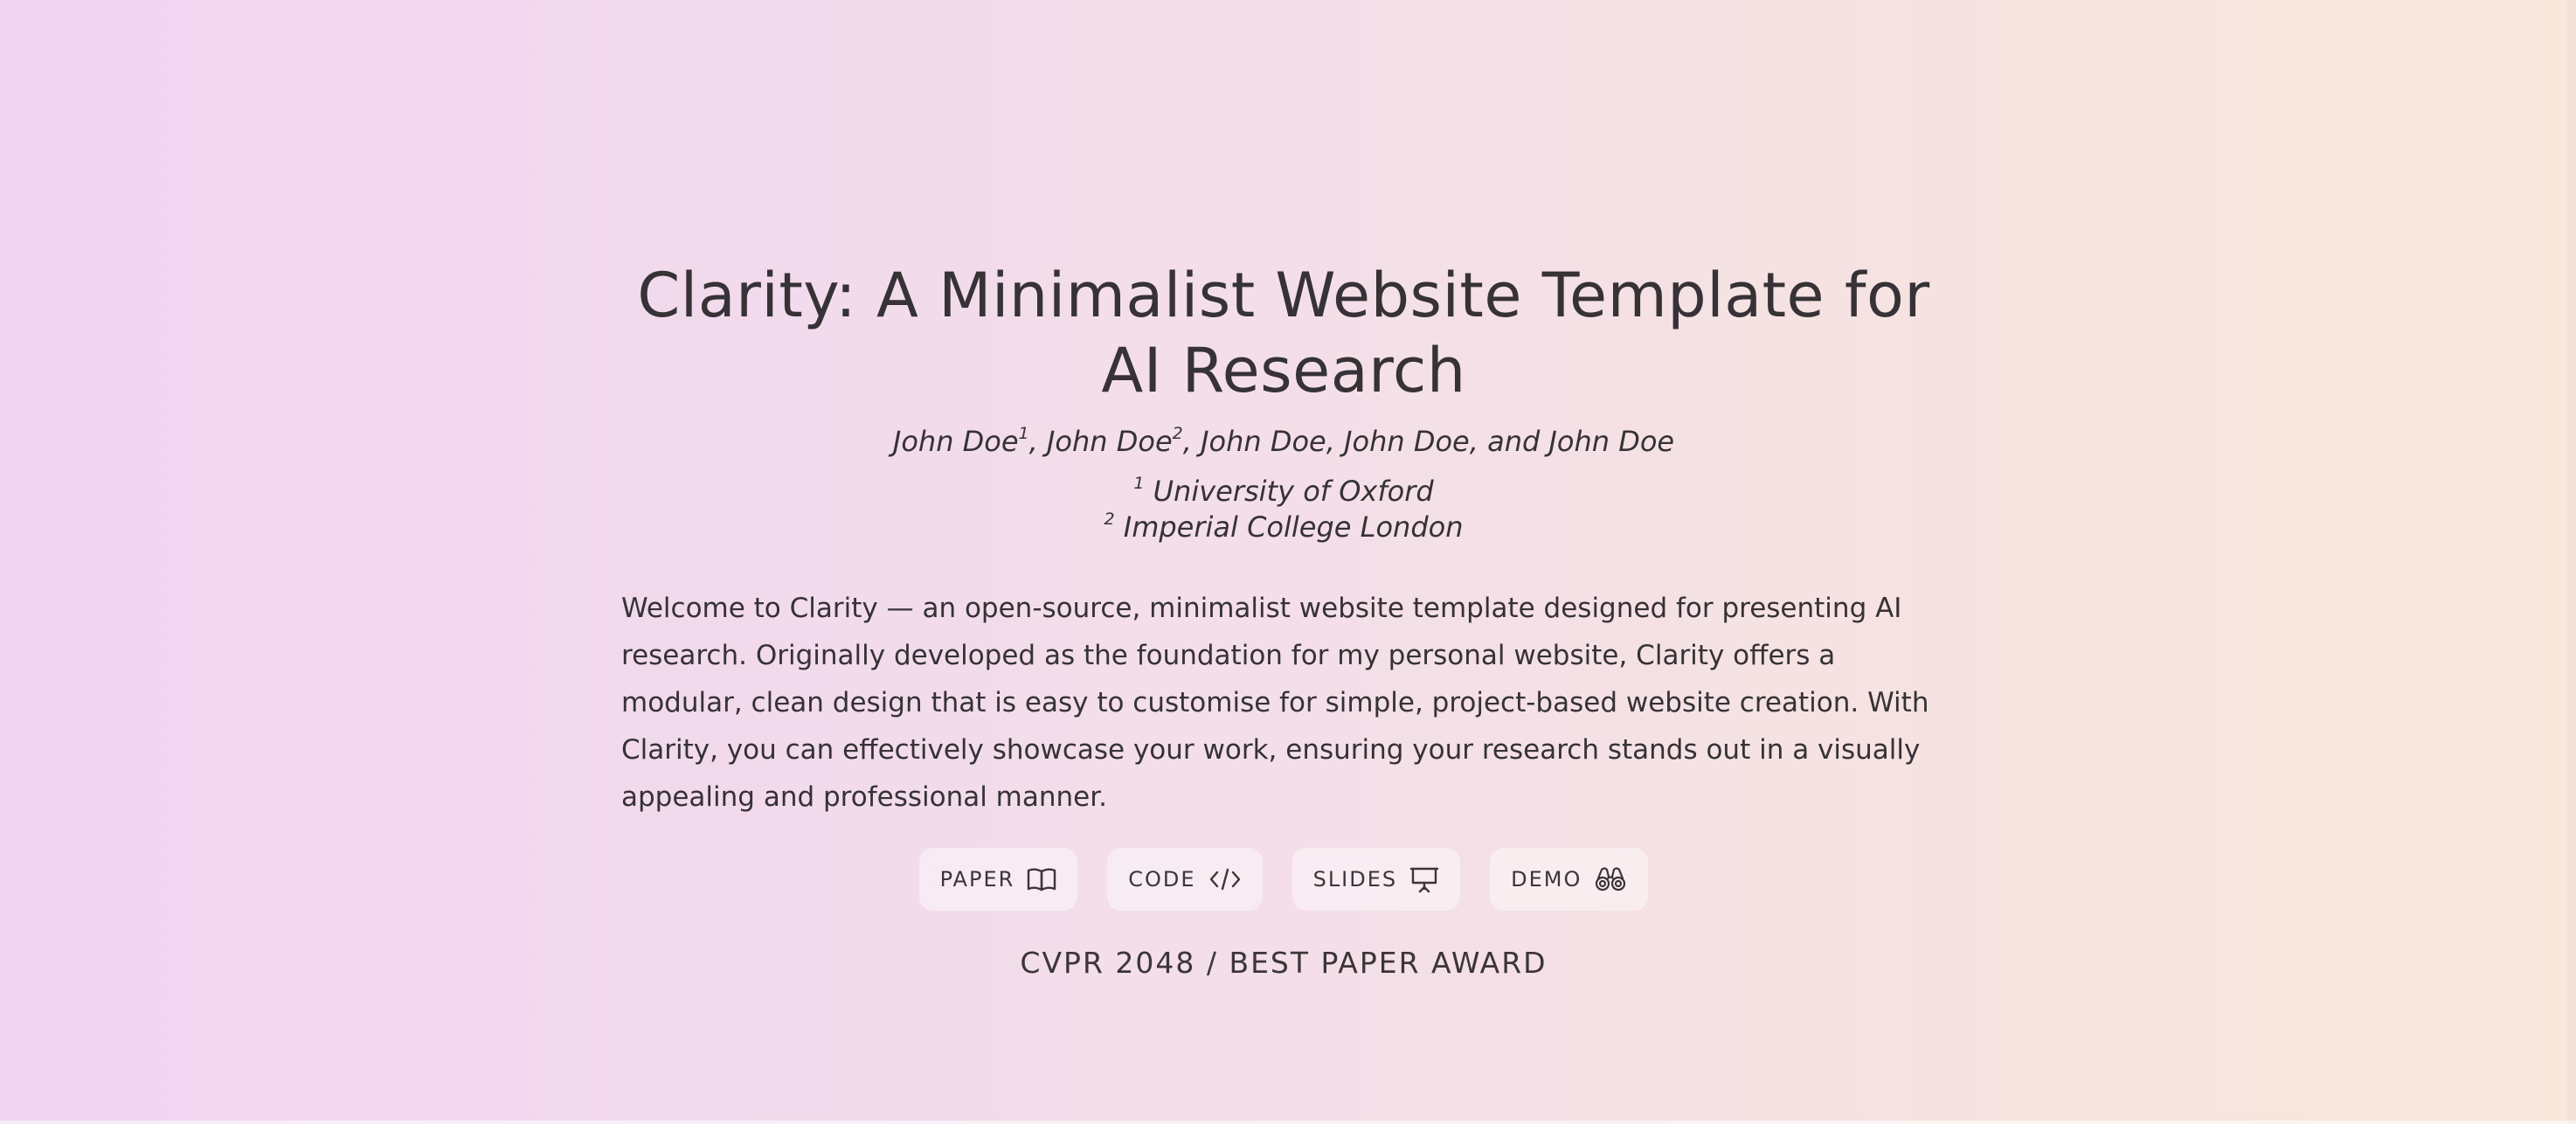 Image resolution: width=2576 pixels, height=1124 pixels. I want to click on paper-button: PAPER, so click(998, 880).